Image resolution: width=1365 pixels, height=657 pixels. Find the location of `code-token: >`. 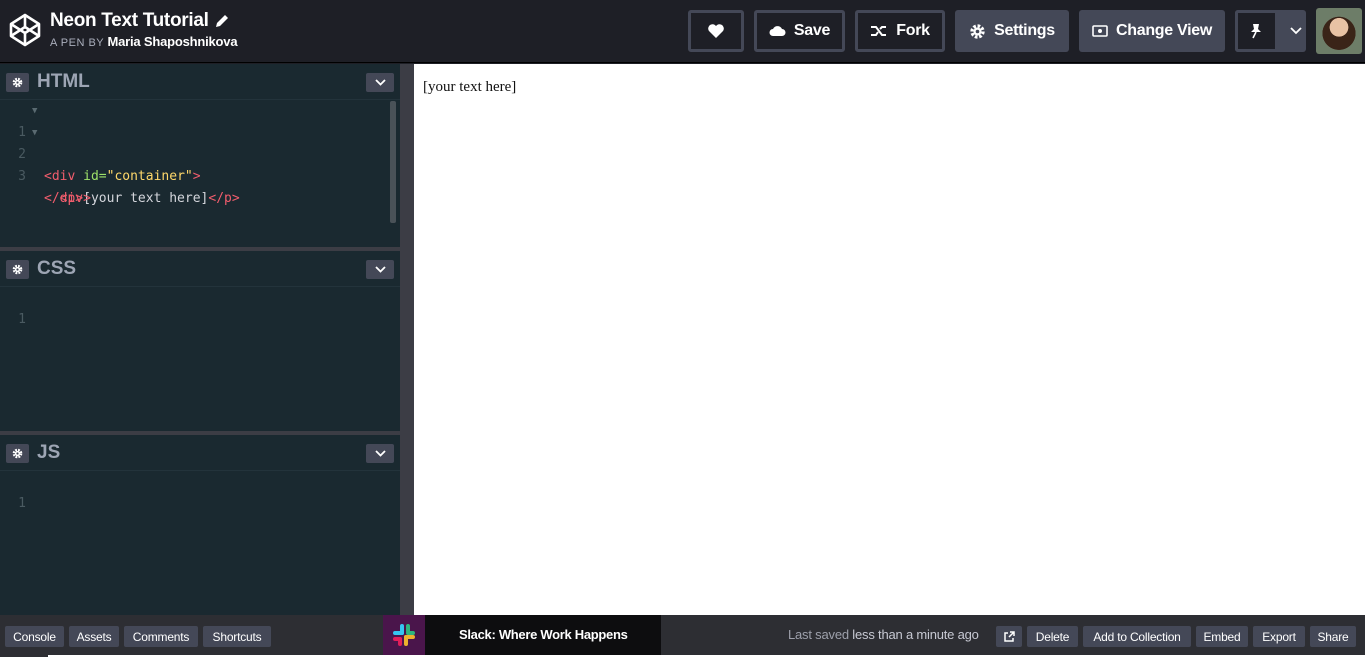

code-token: > is located at coordinates (196, 176).